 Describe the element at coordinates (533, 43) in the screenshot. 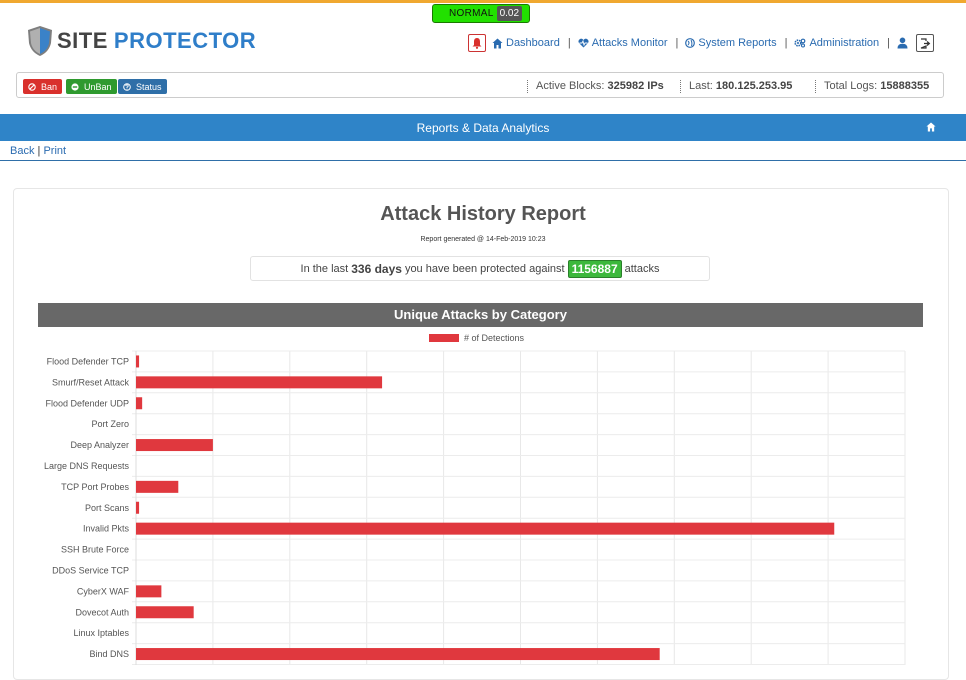

I see `nav-dashboard-label: Dashboard` at that location.